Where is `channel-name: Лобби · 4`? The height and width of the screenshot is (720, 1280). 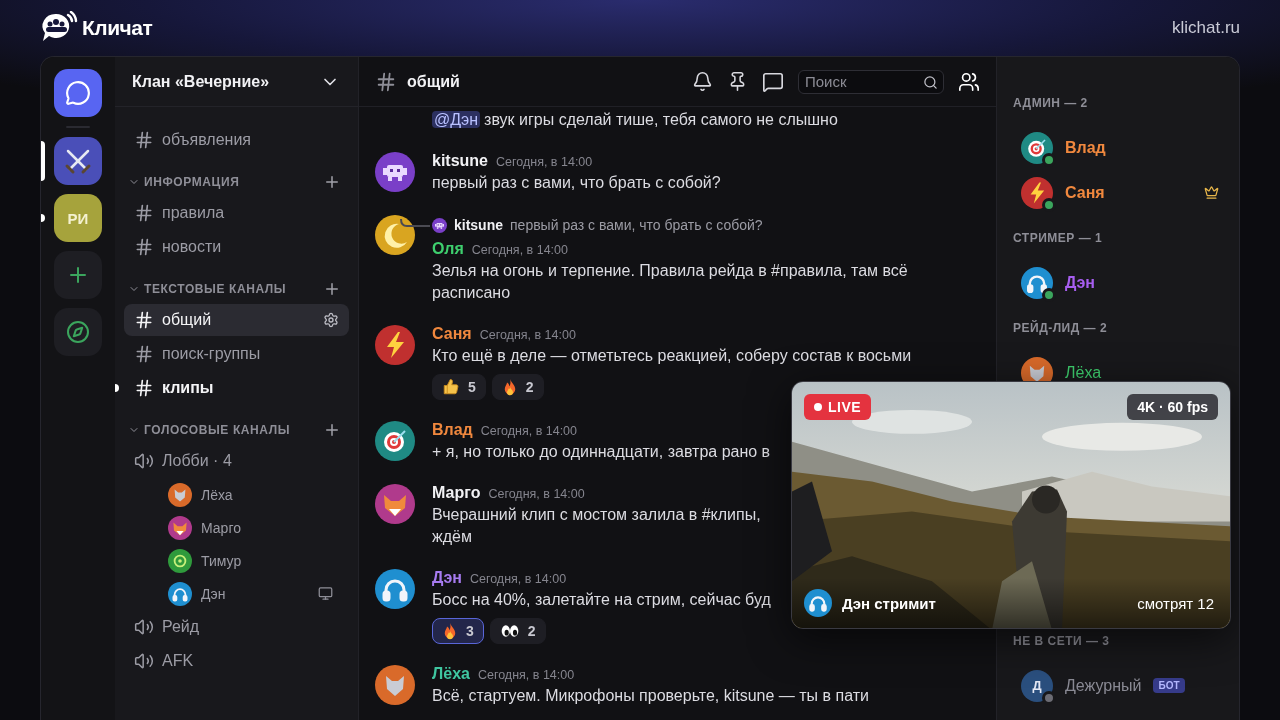 channel-name: Лобби · 4 is located at coordinates (197, 461).